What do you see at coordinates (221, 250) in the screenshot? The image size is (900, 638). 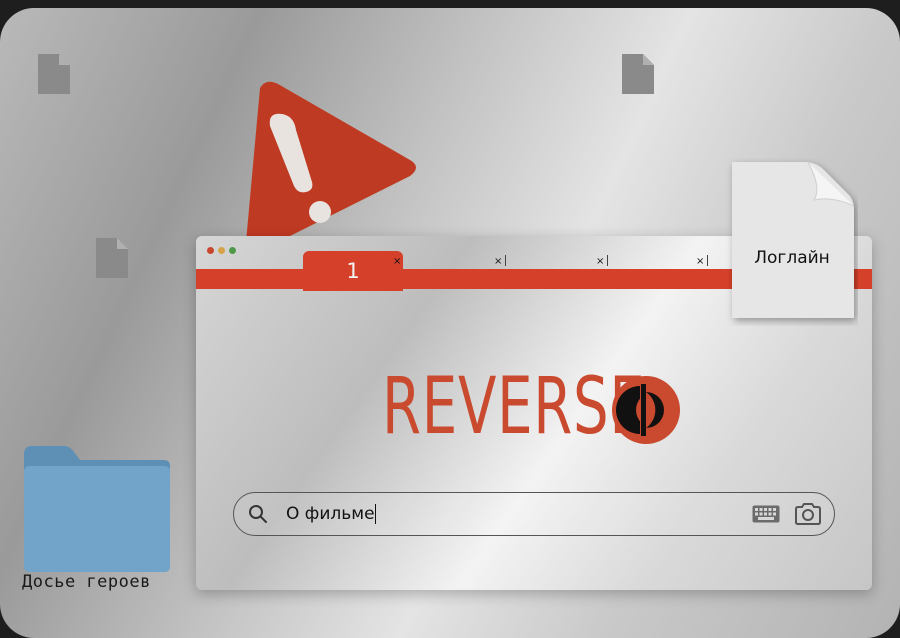 I see `minimize-window-button` at bounding box center [221, 250].